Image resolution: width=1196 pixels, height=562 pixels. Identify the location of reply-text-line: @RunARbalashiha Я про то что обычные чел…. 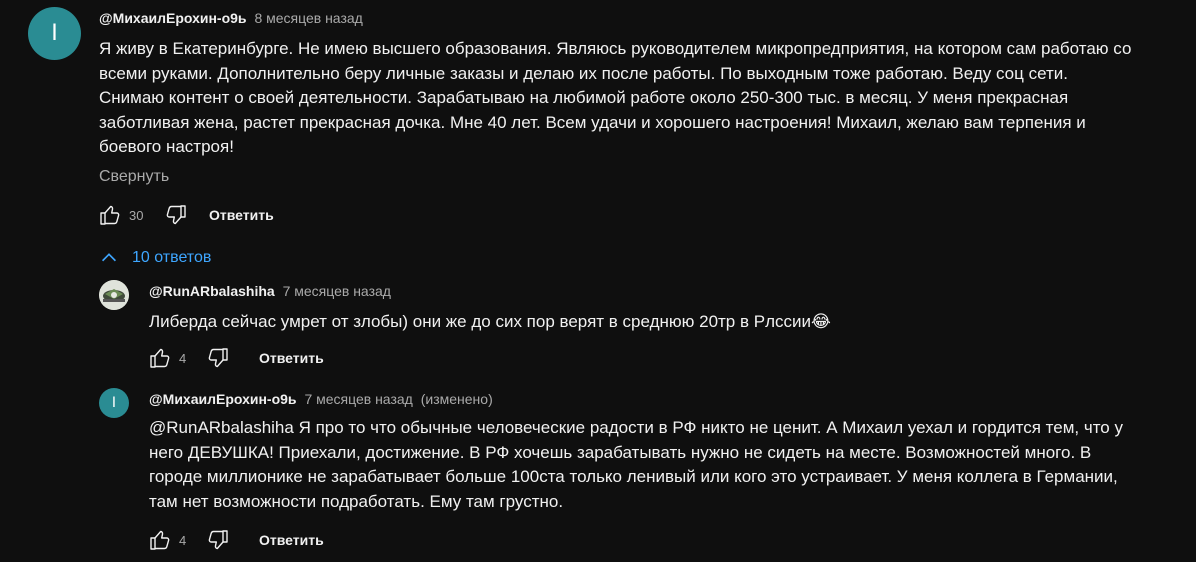
(636, 427).